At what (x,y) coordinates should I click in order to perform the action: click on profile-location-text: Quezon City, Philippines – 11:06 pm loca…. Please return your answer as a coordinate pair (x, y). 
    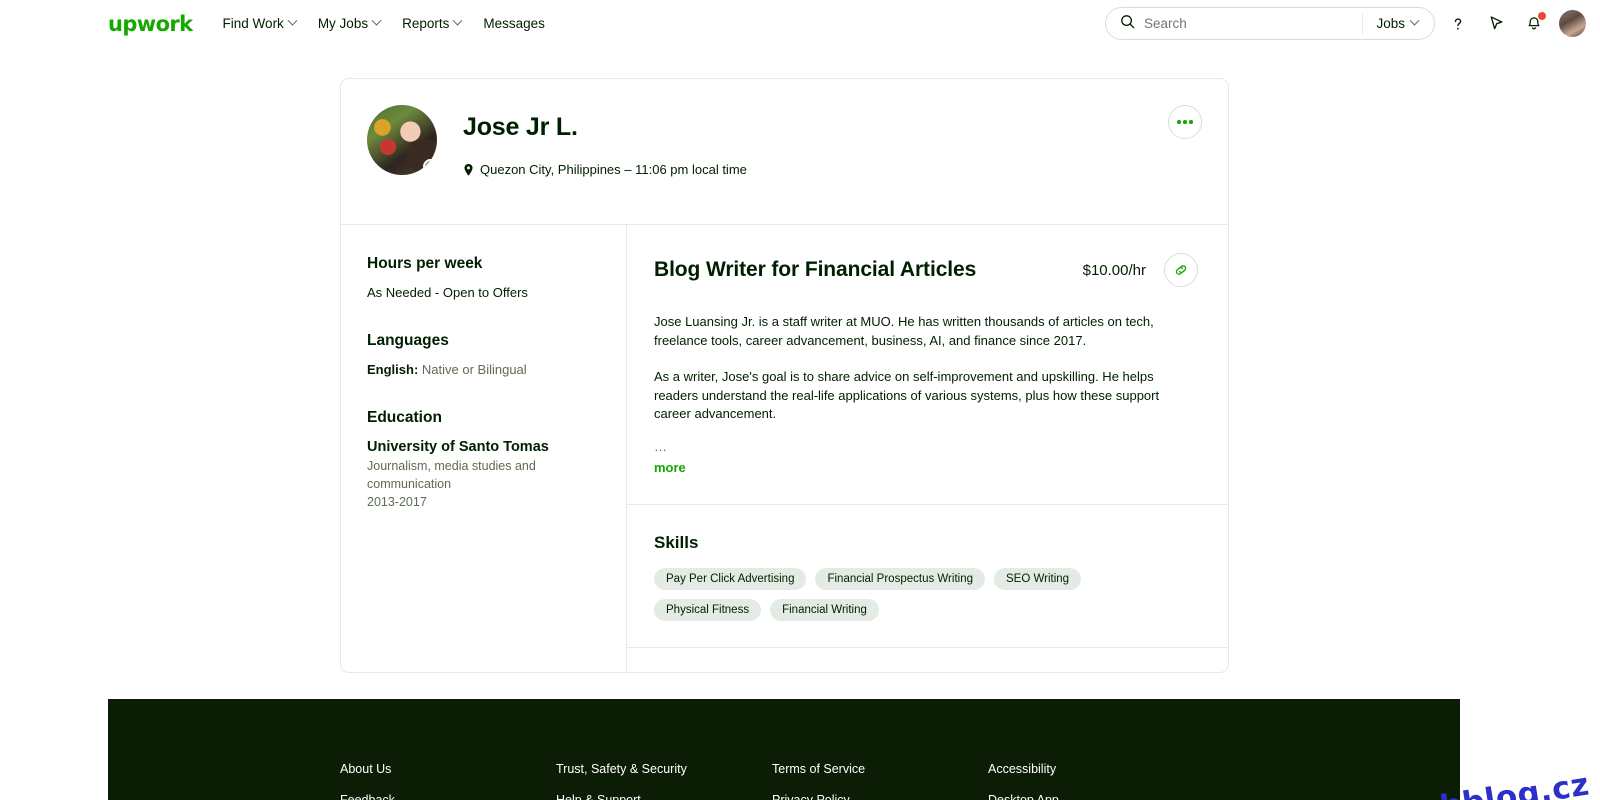
    Looking at the image, I should click on (613, 169).